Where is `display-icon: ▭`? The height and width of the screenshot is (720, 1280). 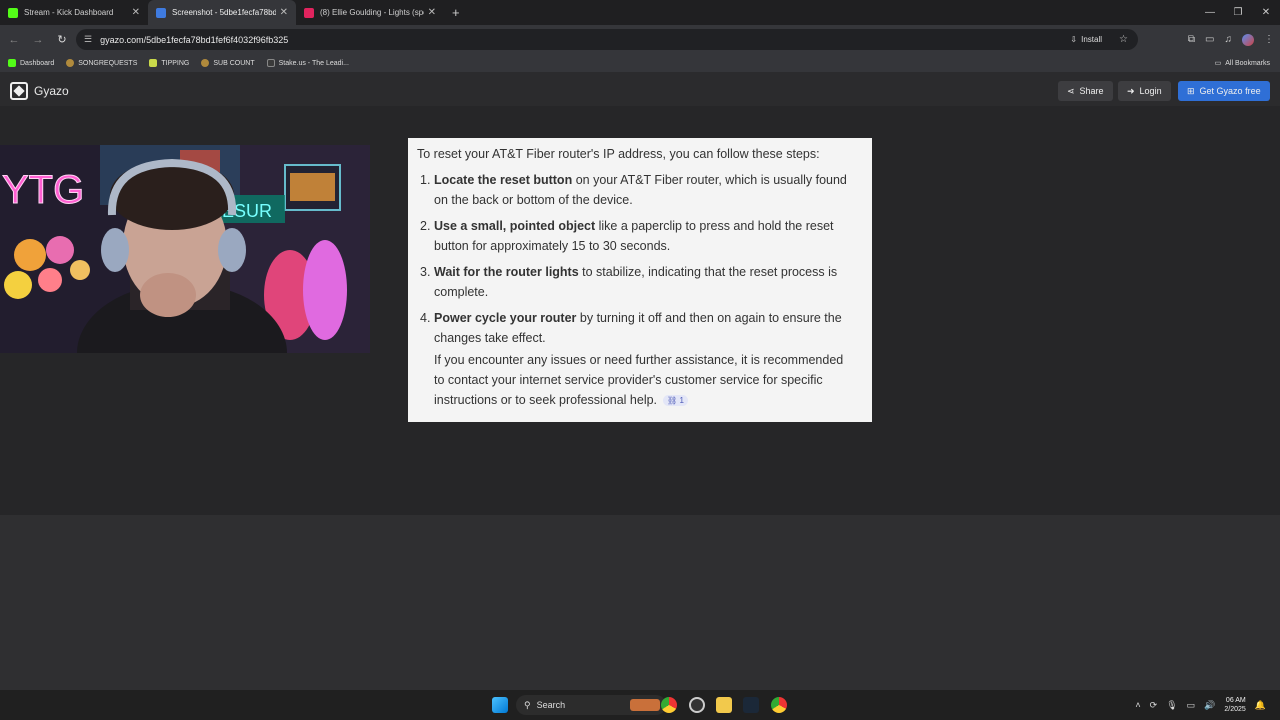
display-icon: ▭ is located at coordinates (1191, 705).